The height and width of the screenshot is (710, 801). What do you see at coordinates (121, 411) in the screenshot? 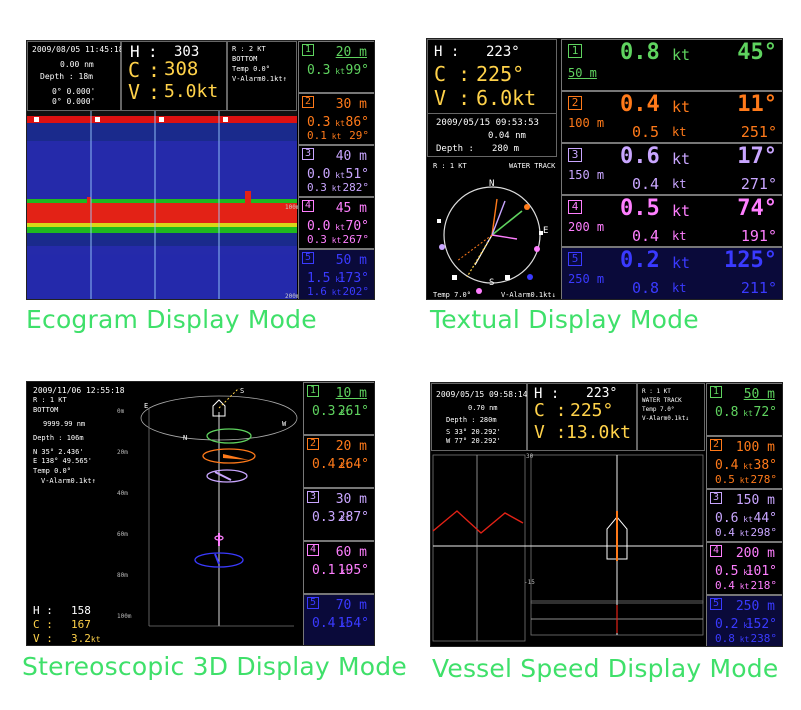
I see `depth-axis-tick: 0m` at bounding box center [121, 411].